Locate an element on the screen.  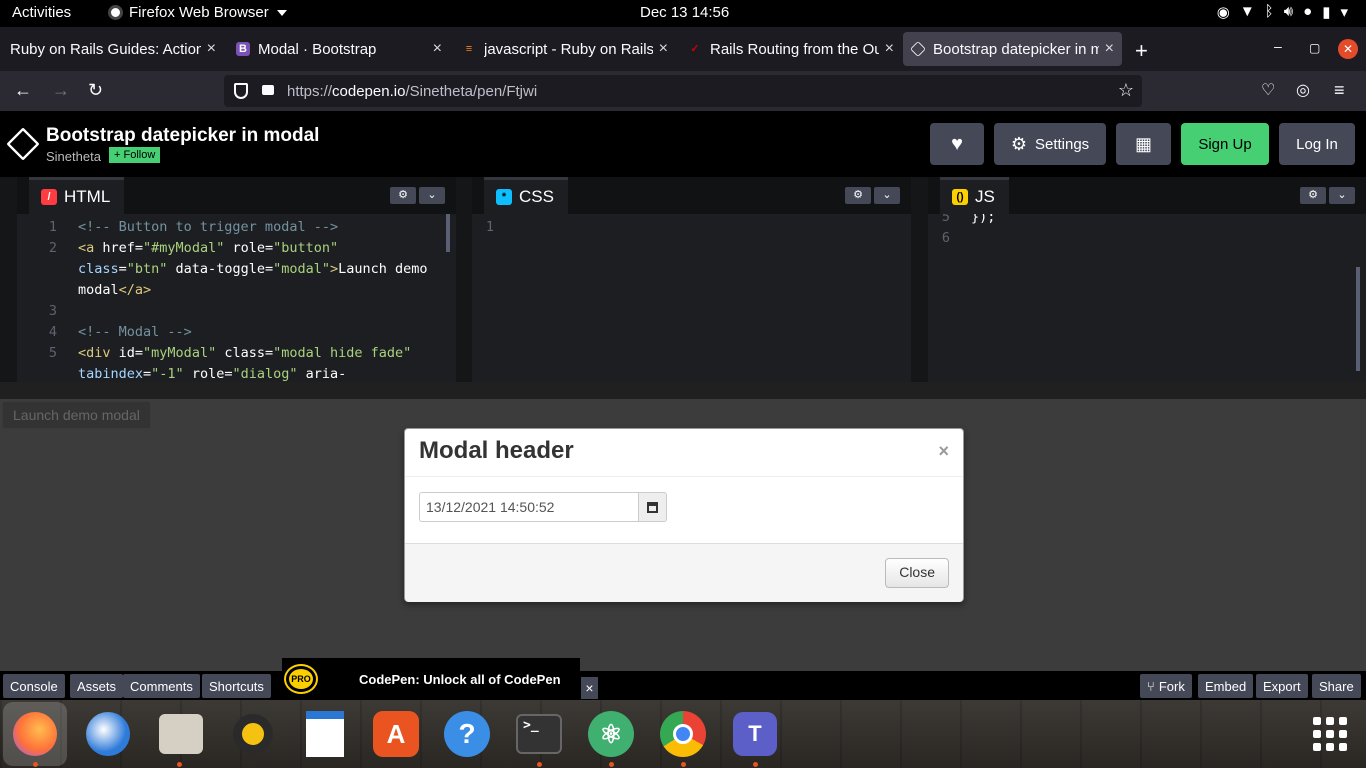
like-button: ♥ is located at coordinates (957, 144).